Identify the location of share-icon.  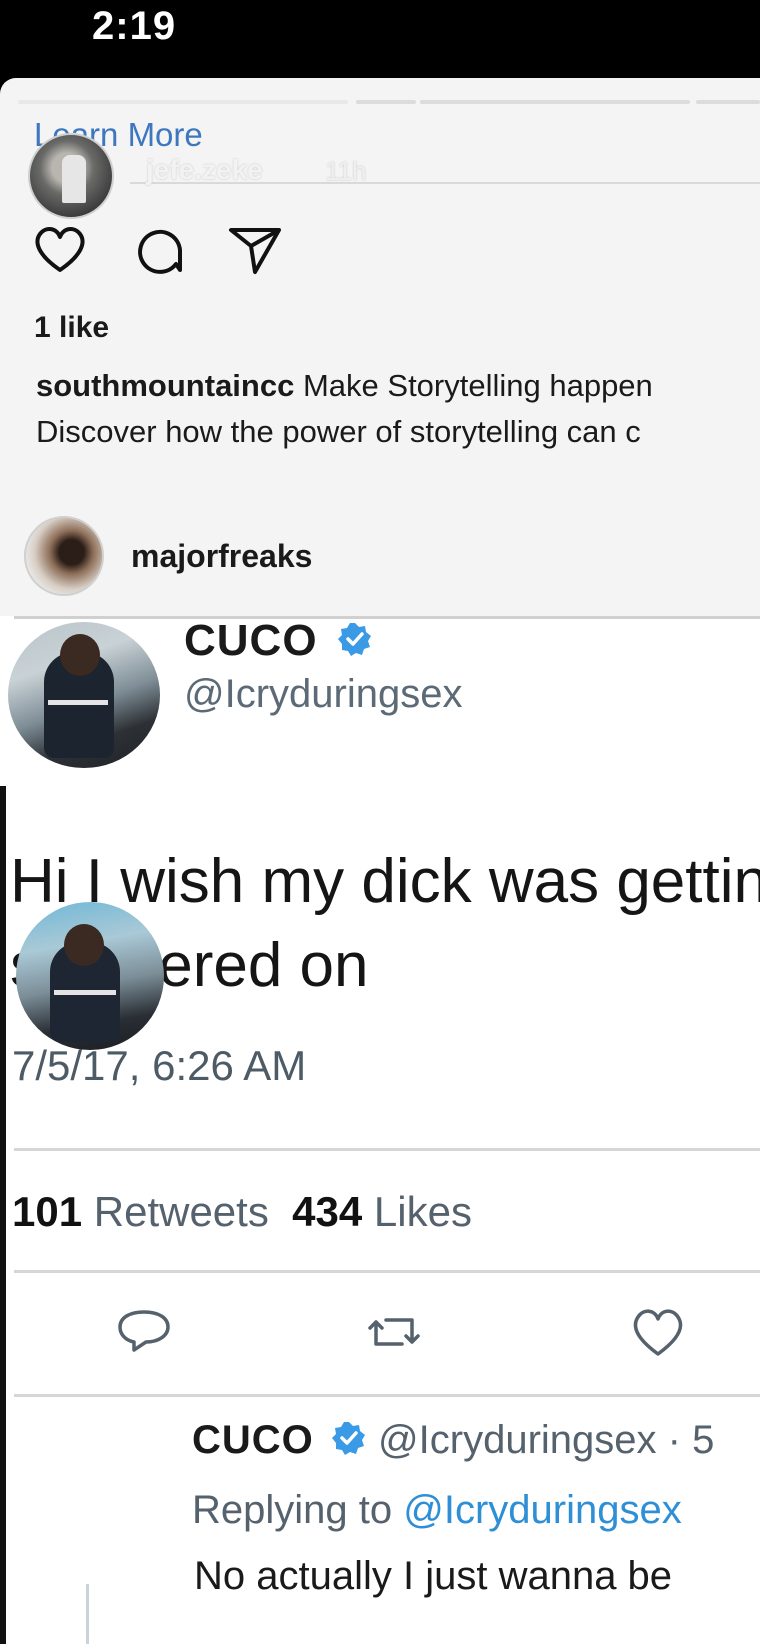
(255, 250).